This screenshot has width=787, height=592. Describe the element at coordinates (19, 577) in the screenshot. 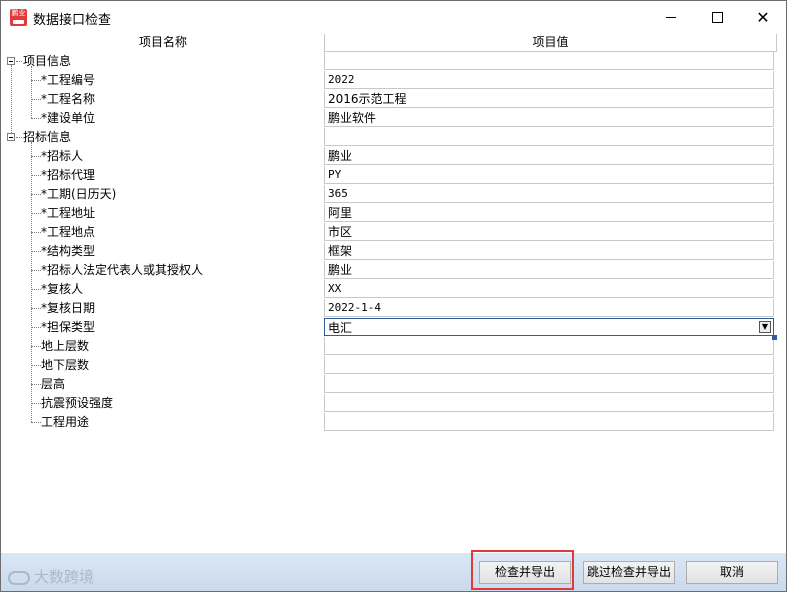

I see `watermark-logo-icon` at that location.